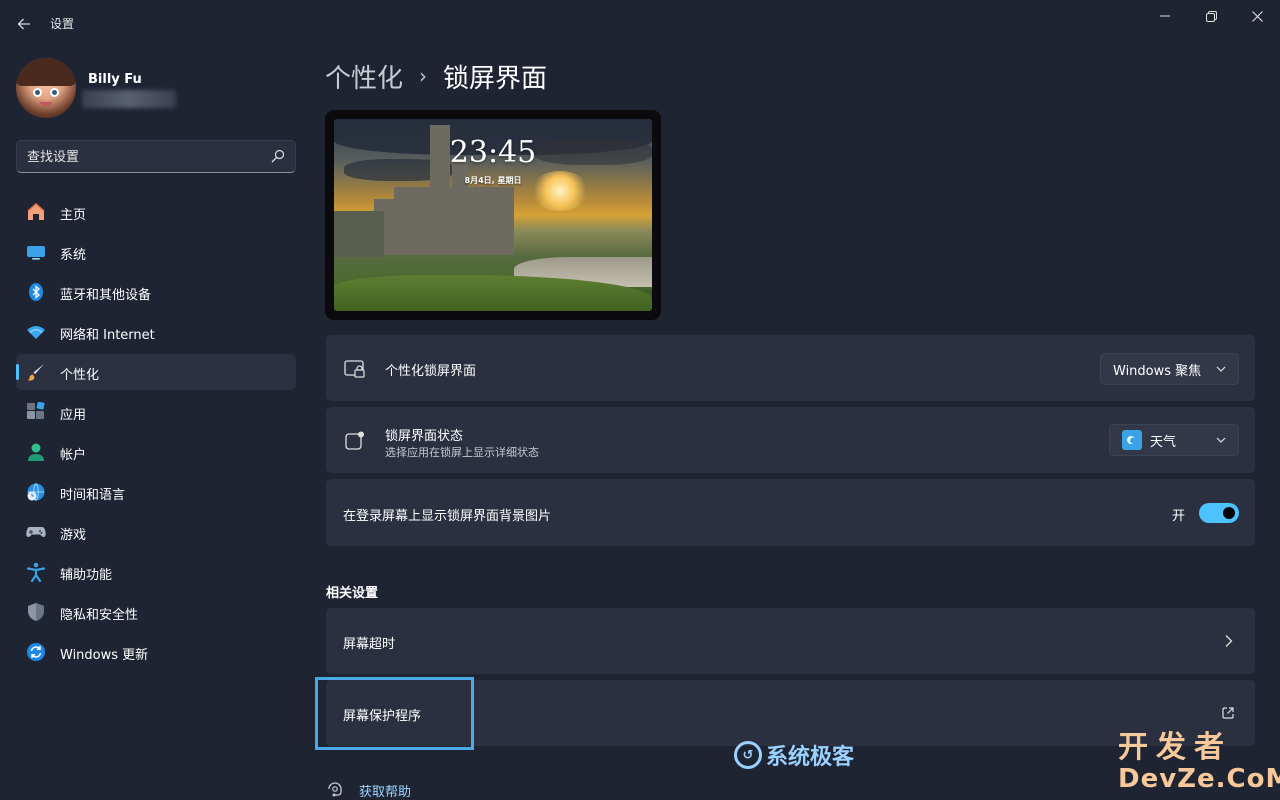 The image size is (1280, 800). I want to click on personalize-lock-screen-label: 个性化锁屏界面, so click(431, 371).